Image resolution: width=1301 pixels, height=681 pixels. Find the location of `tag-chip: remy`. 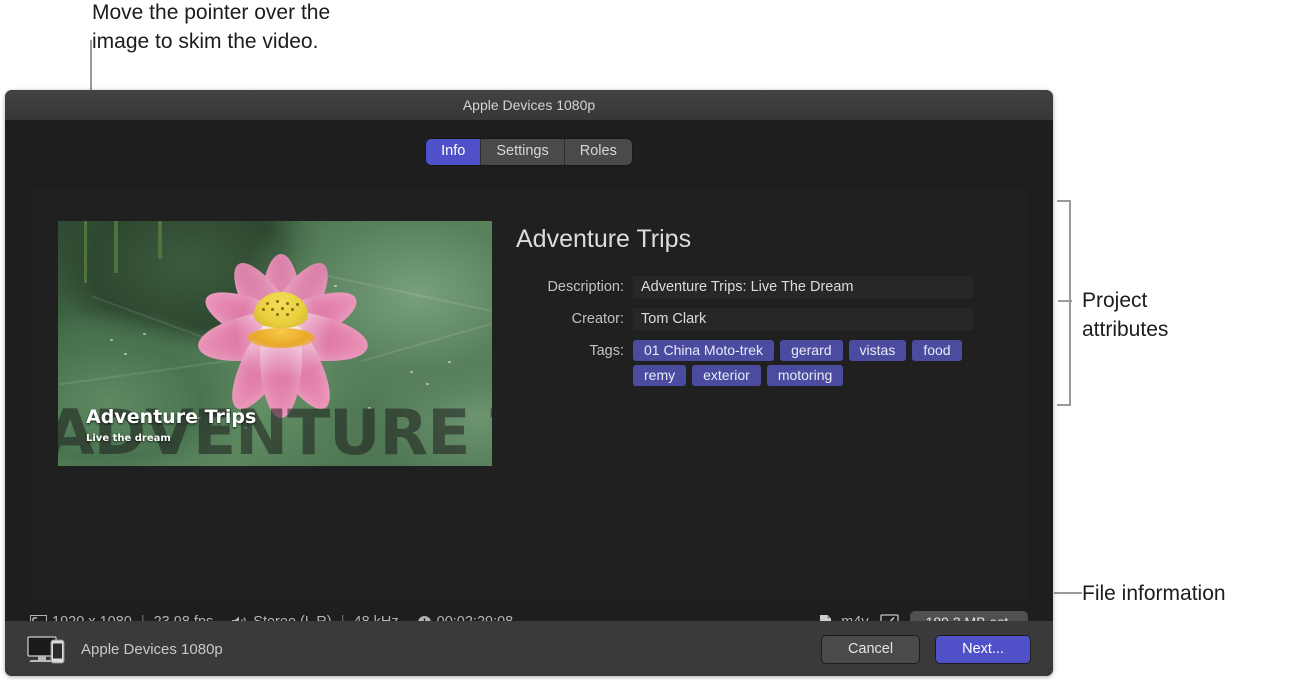

tag-chip: remy is located at coordinates (660, 375).